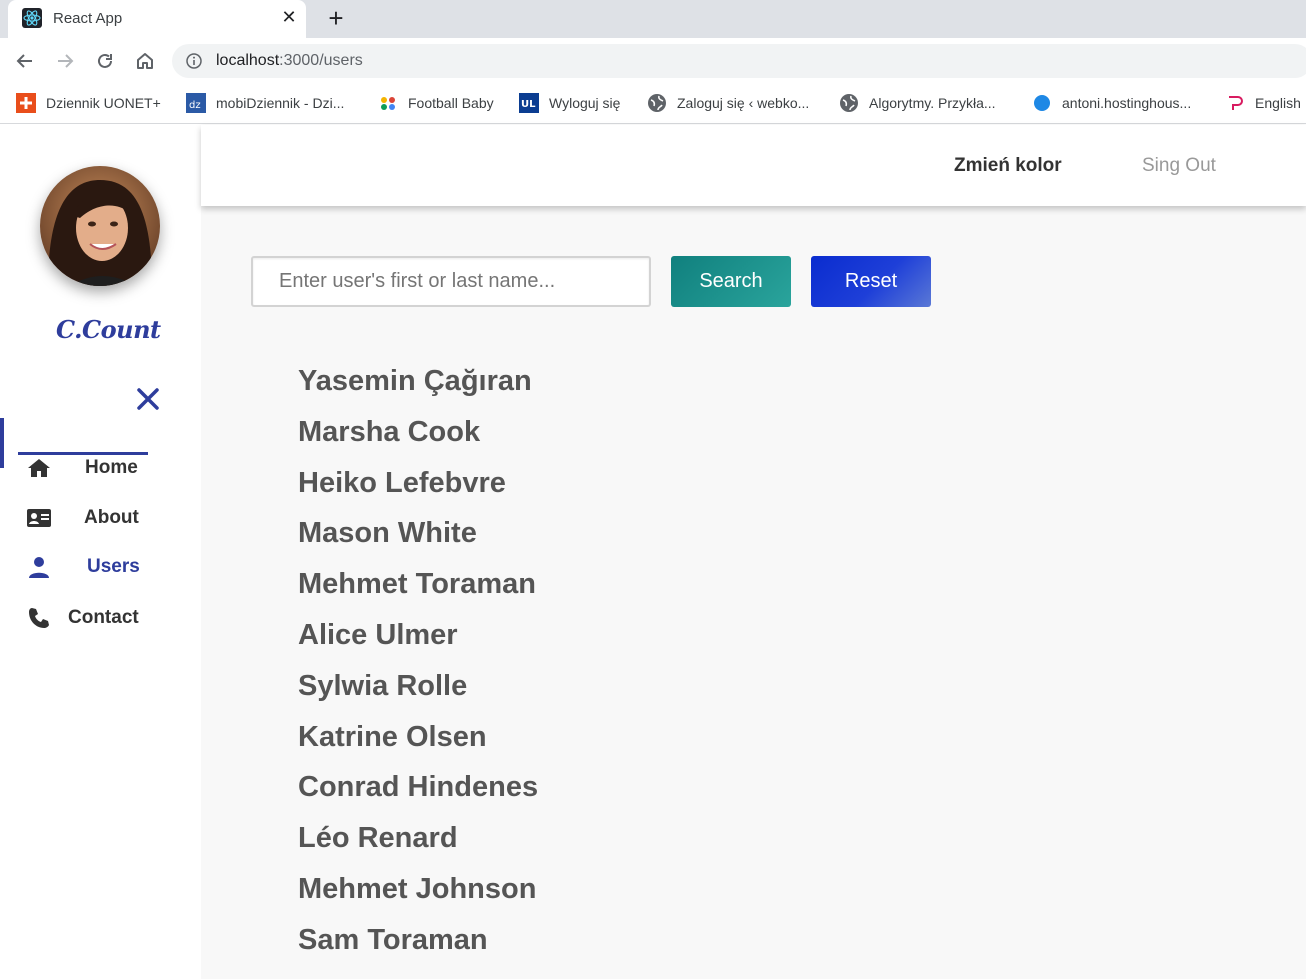  Describe the element at coordinates (195, 105) in the screenshot. I see `svg-text: dz` at that location.